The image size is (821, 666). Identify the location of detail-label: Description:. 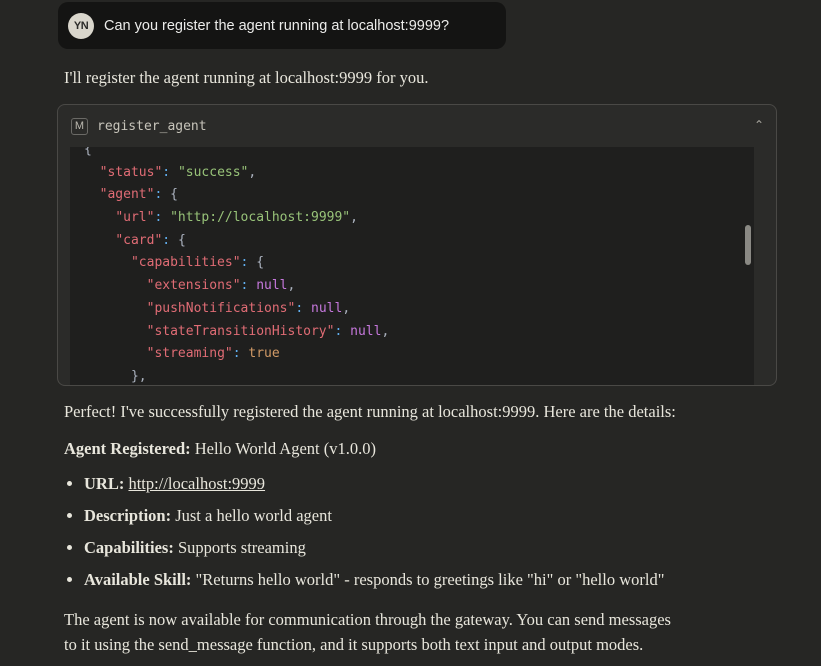
(128, 515).